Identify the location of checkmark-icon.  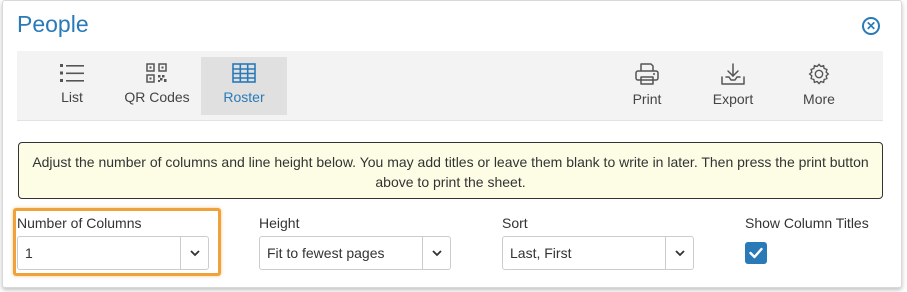
(756, 253).